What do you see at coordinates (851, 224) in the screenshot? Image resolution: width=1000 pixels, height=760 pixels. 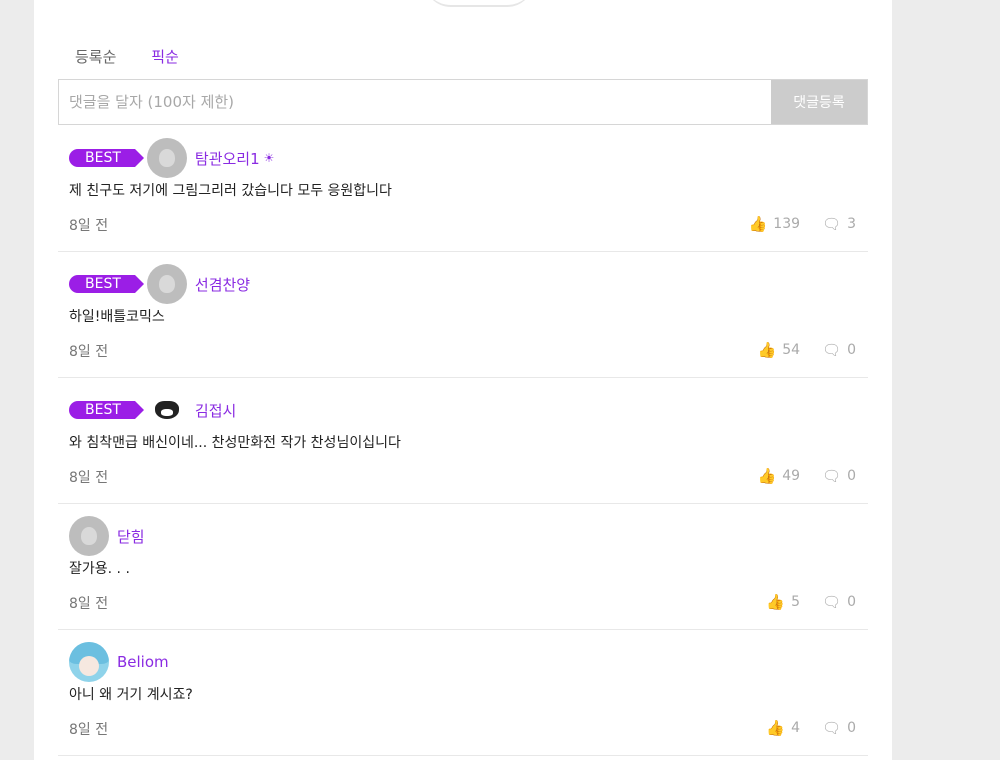 I see `reply-count: 3` at bounding box center [851, 224].